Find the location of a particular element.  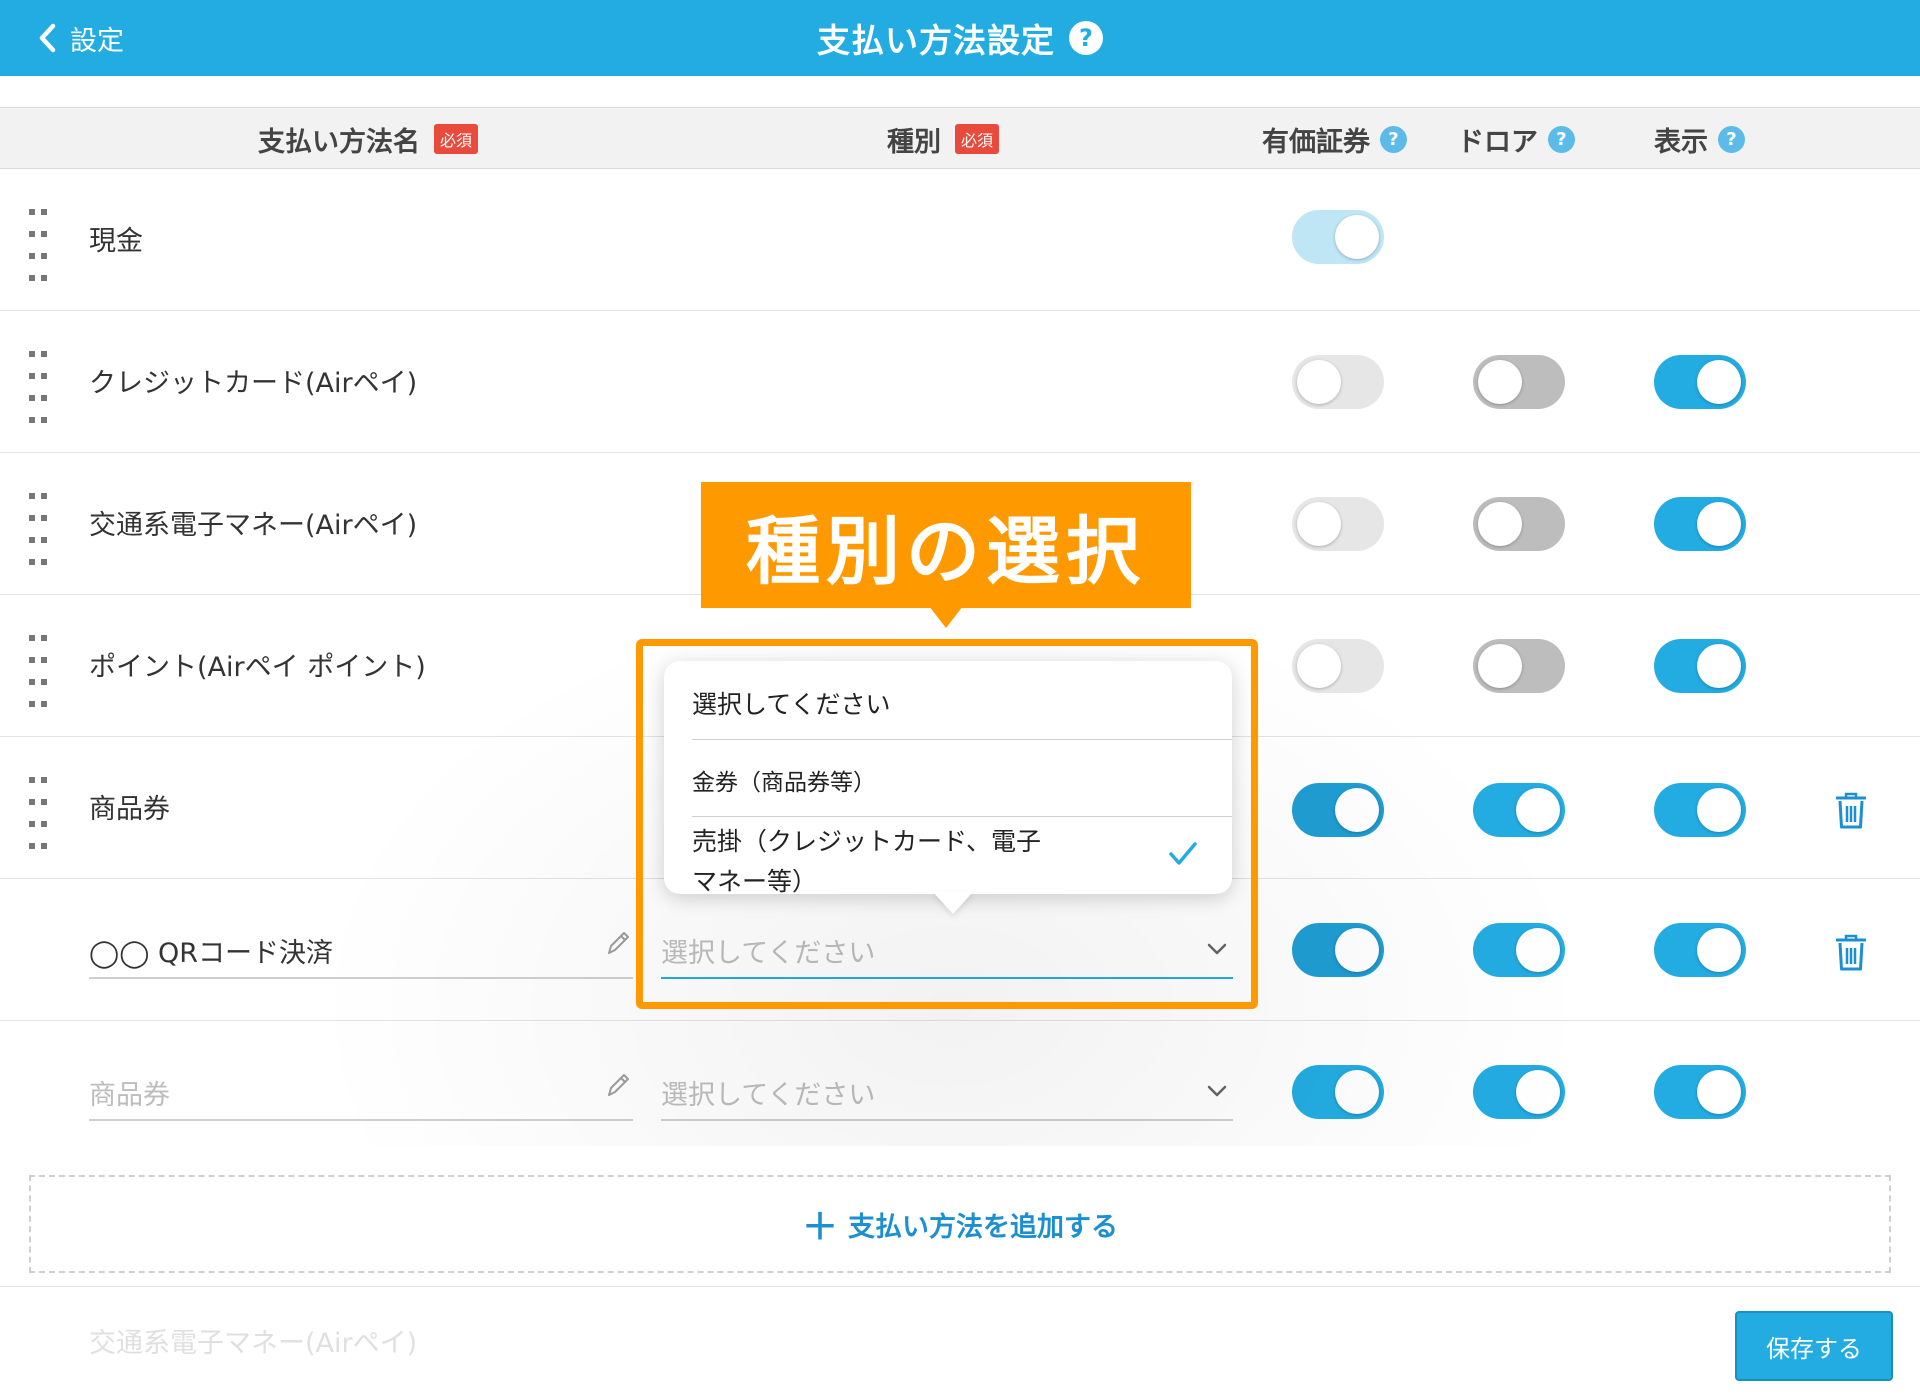

column-type: 種別 必須 is located at coordinates (943, 139).